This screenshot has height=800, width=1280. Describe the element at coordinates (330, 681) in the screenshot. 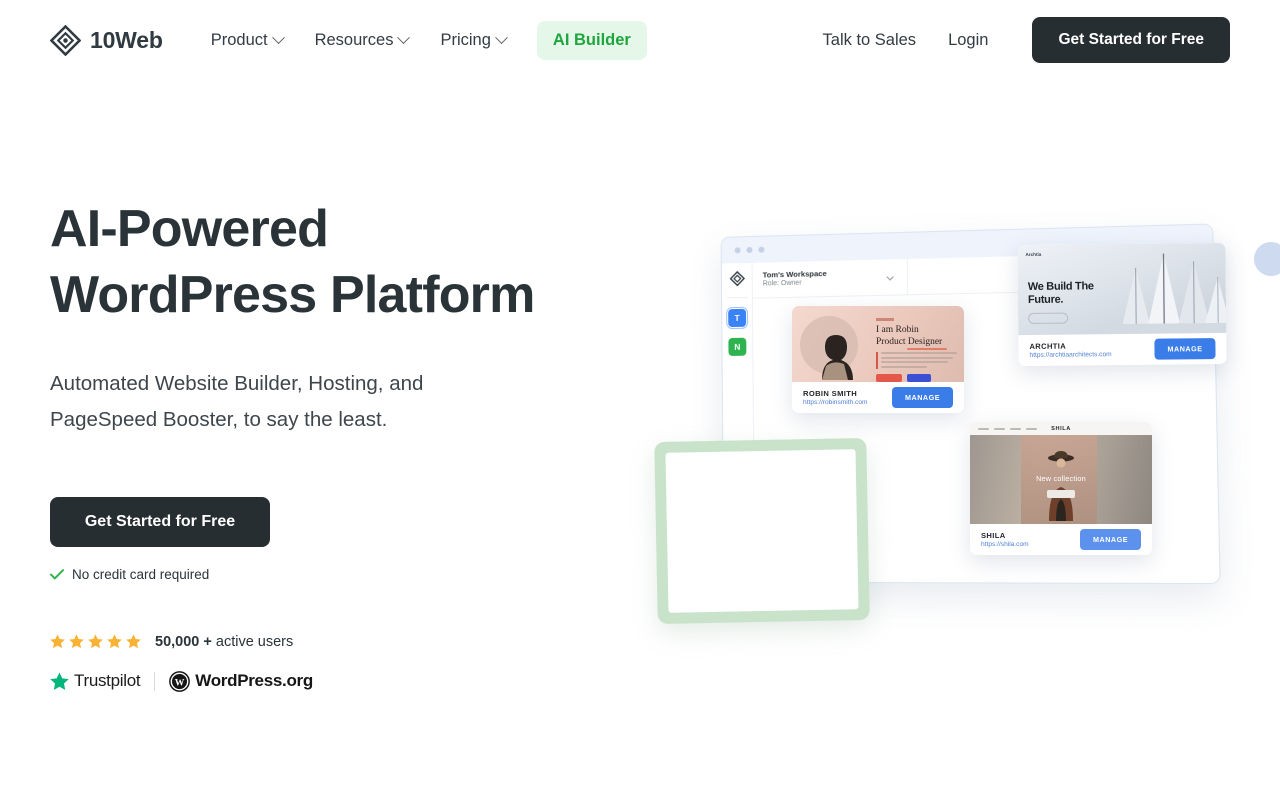

I see `trust-badges: Trustpilot W WordPress.org` at that location.